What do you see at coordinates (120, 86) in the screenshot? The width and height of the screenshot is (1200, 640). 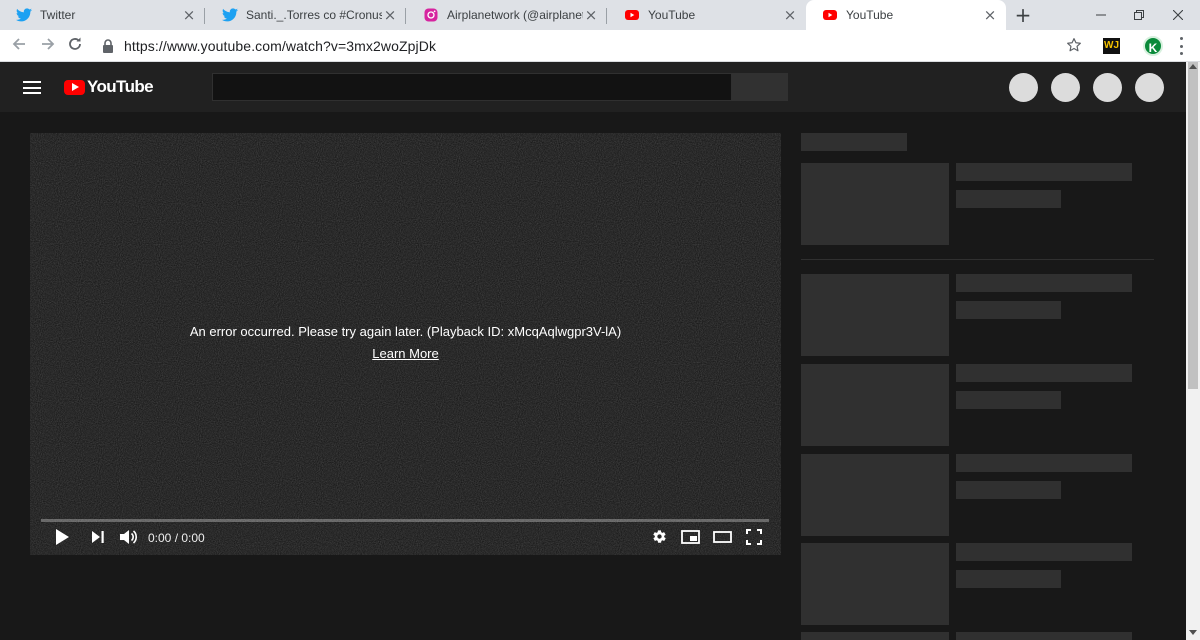 I see `youtube-wordmark: YouTube` at bounding box center [120, 86].